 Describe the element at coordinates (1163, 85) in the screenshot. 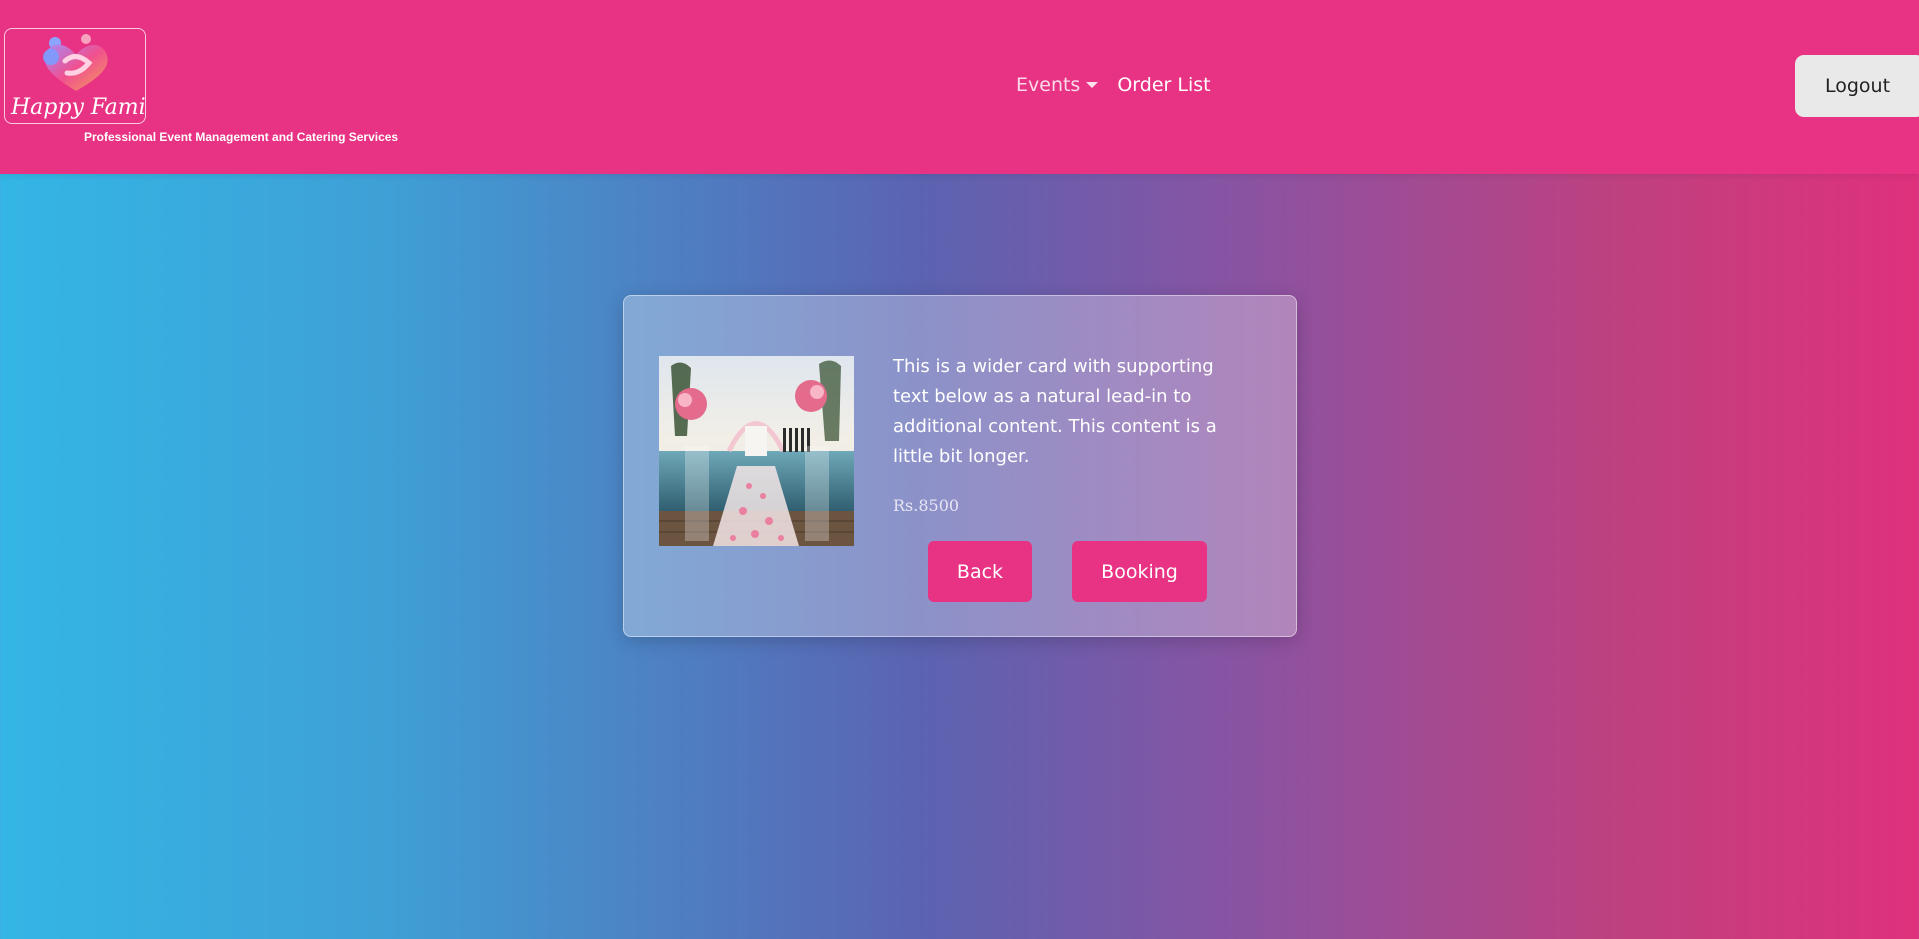

I see `nav-order-list: Order List` at that location.